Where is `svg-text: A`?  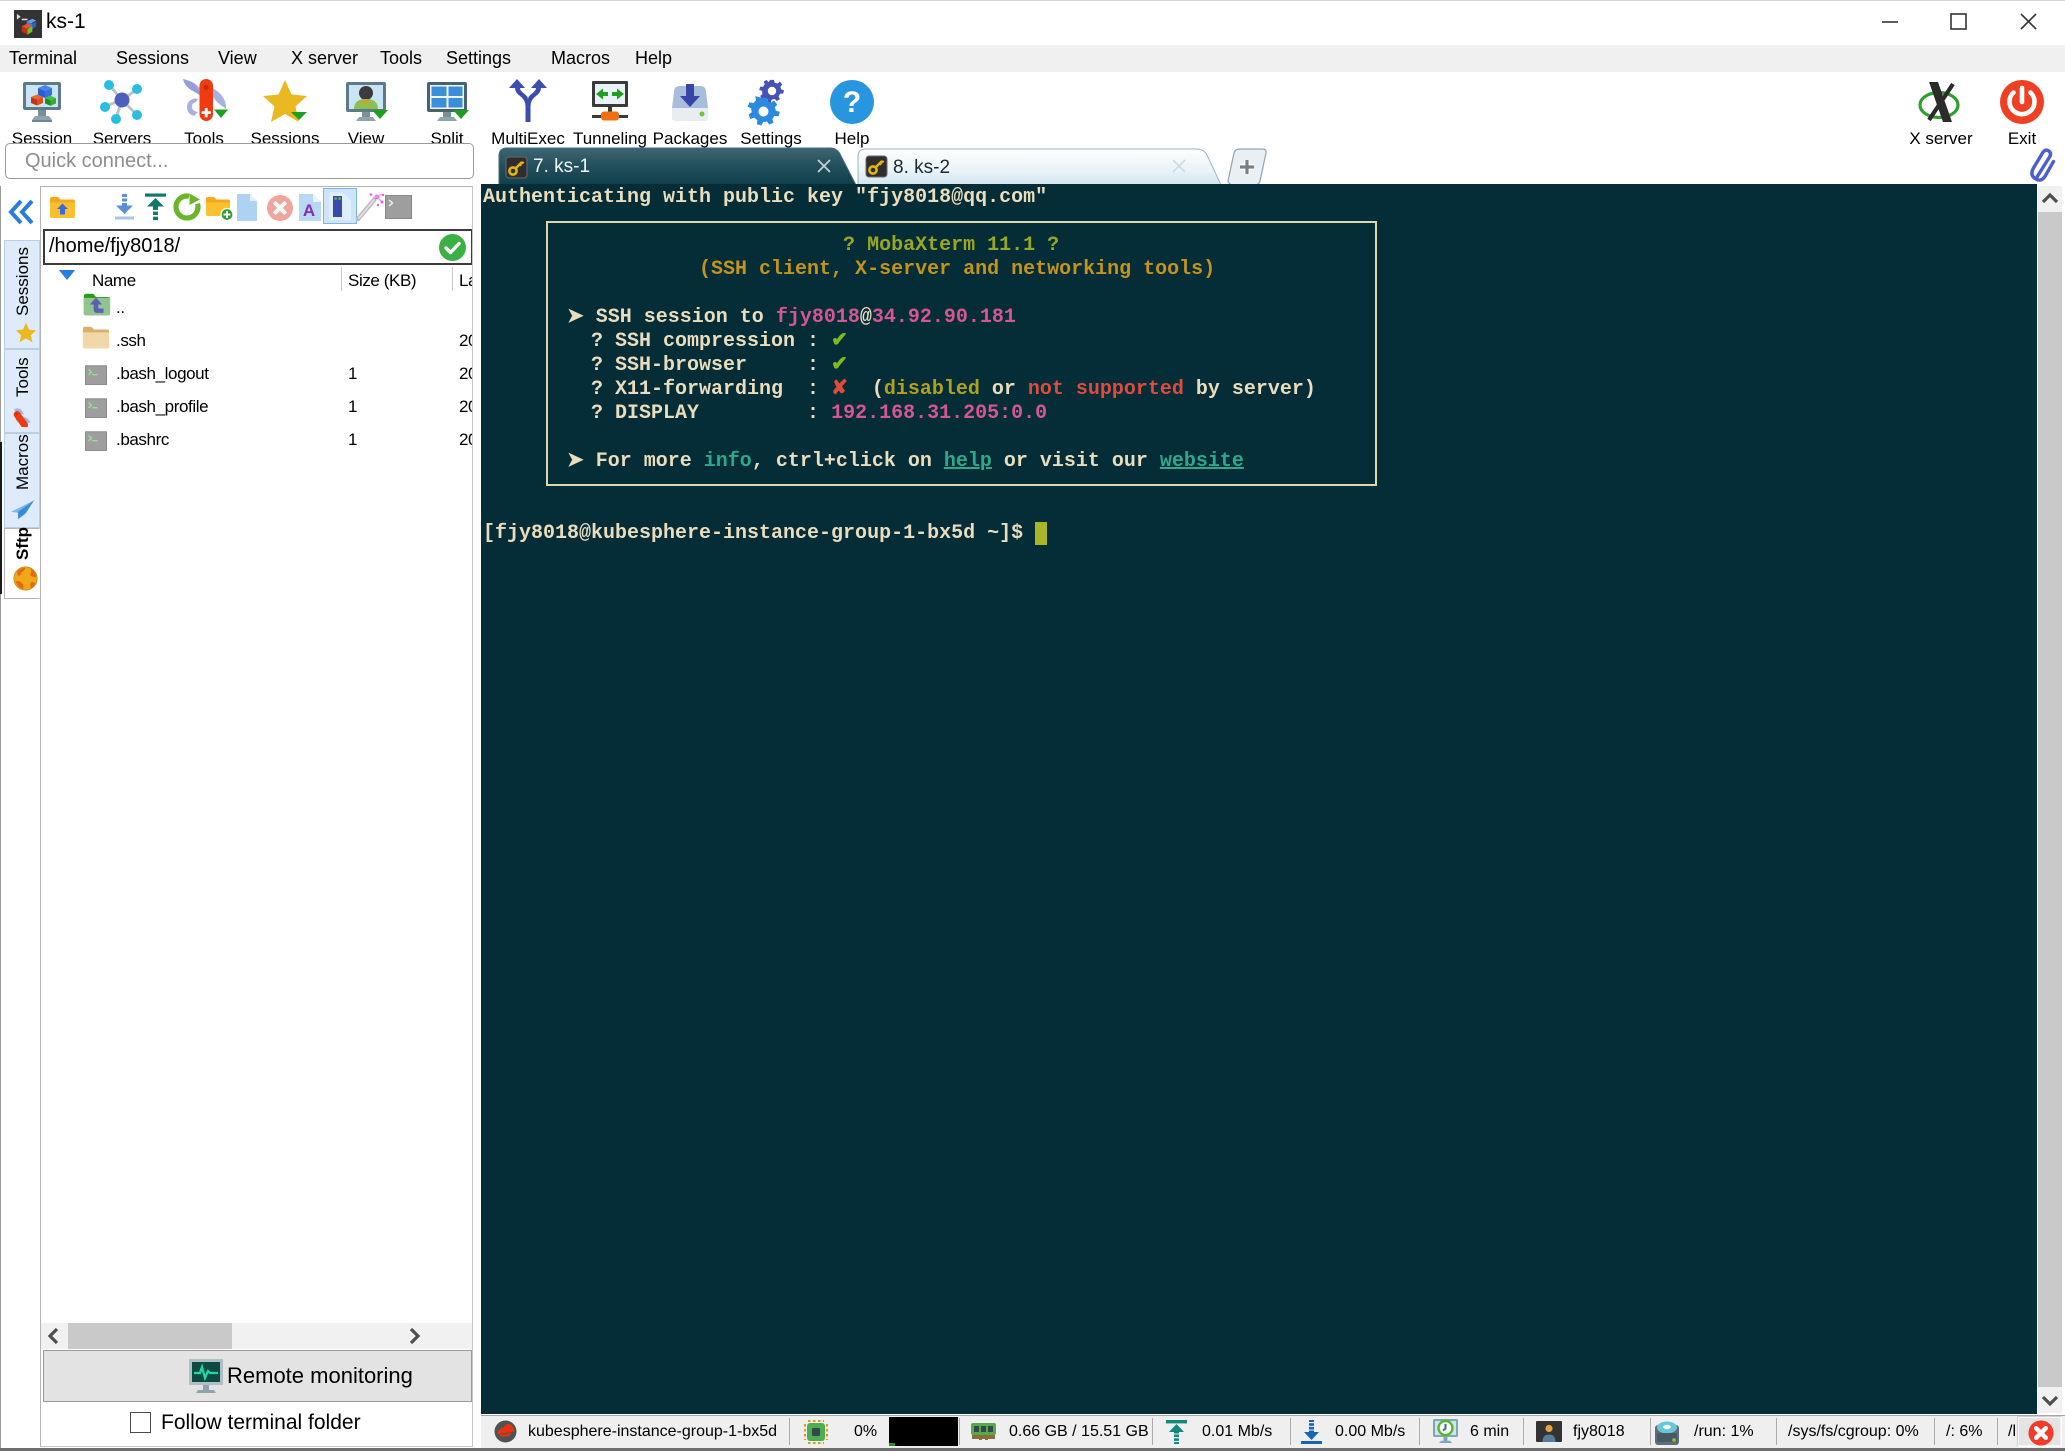 svg-text: A is located at coordinates (309, 210).